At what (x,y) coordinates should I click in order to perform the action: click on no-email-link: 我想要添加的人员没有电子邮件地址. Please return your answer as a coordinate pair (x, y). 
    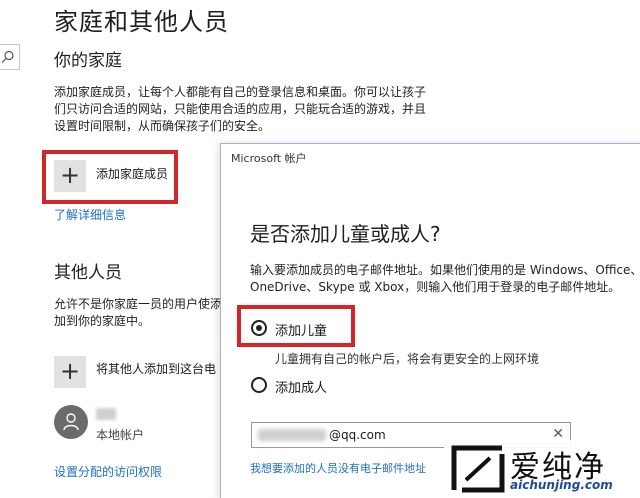
    Looking at the image, I should click on (338, 468).